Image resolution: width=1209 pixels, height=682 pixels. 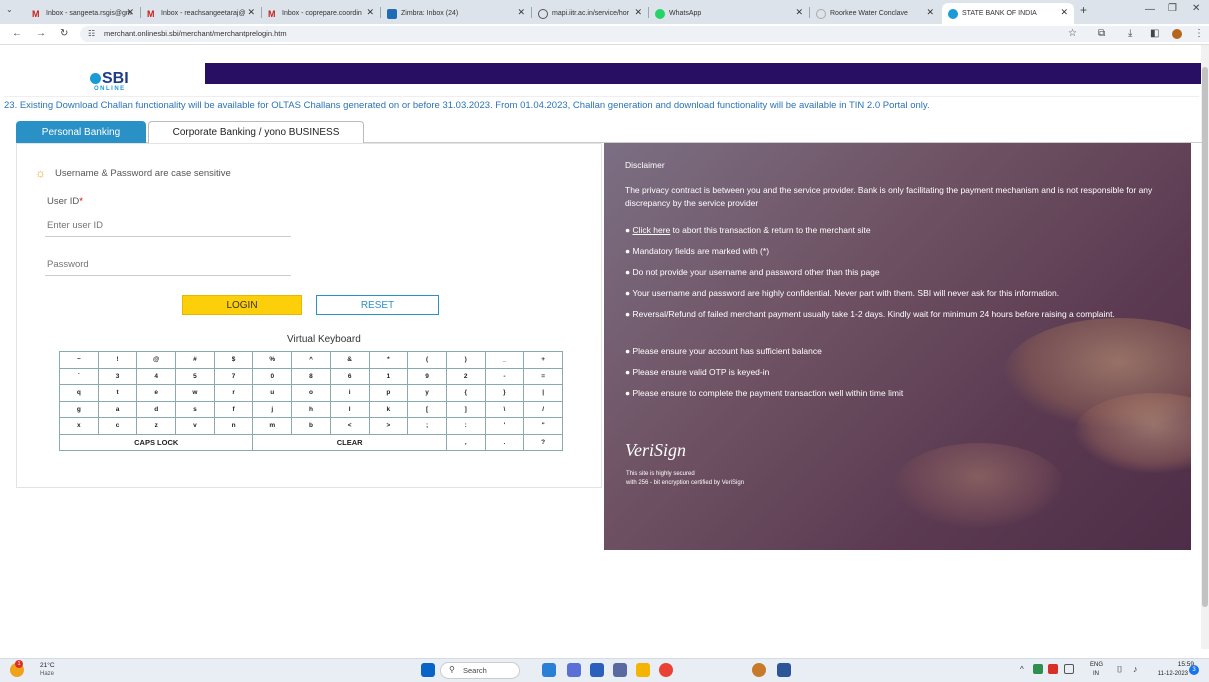 I want to click on vk-key: >, so click(x=388, y=426).